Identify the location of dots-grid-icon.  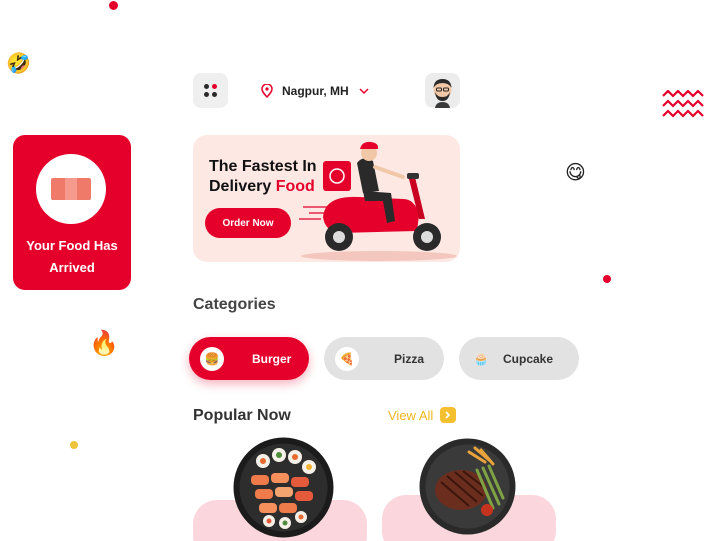
(206, 86).